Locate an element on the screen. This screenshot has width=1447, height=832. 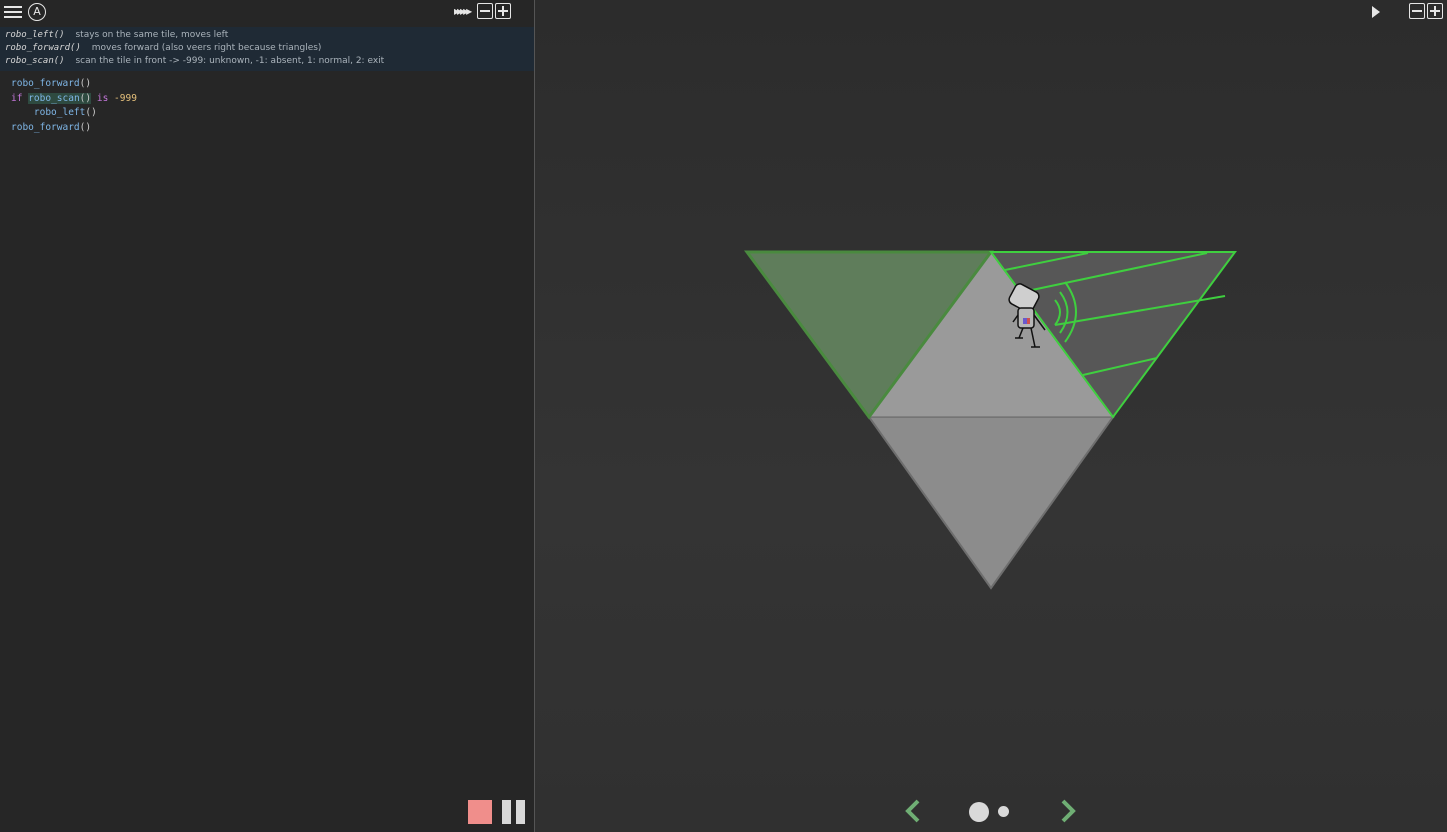
code-line-2: if robo_scan() is -999 is located at coordinates (74, 99).